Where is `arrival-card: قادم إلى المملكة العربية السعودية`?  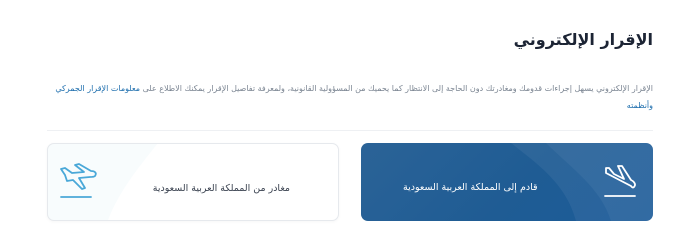 arrival-card: قادم إلى المملكة العربية السعودية is located at coordinates (507, 182).